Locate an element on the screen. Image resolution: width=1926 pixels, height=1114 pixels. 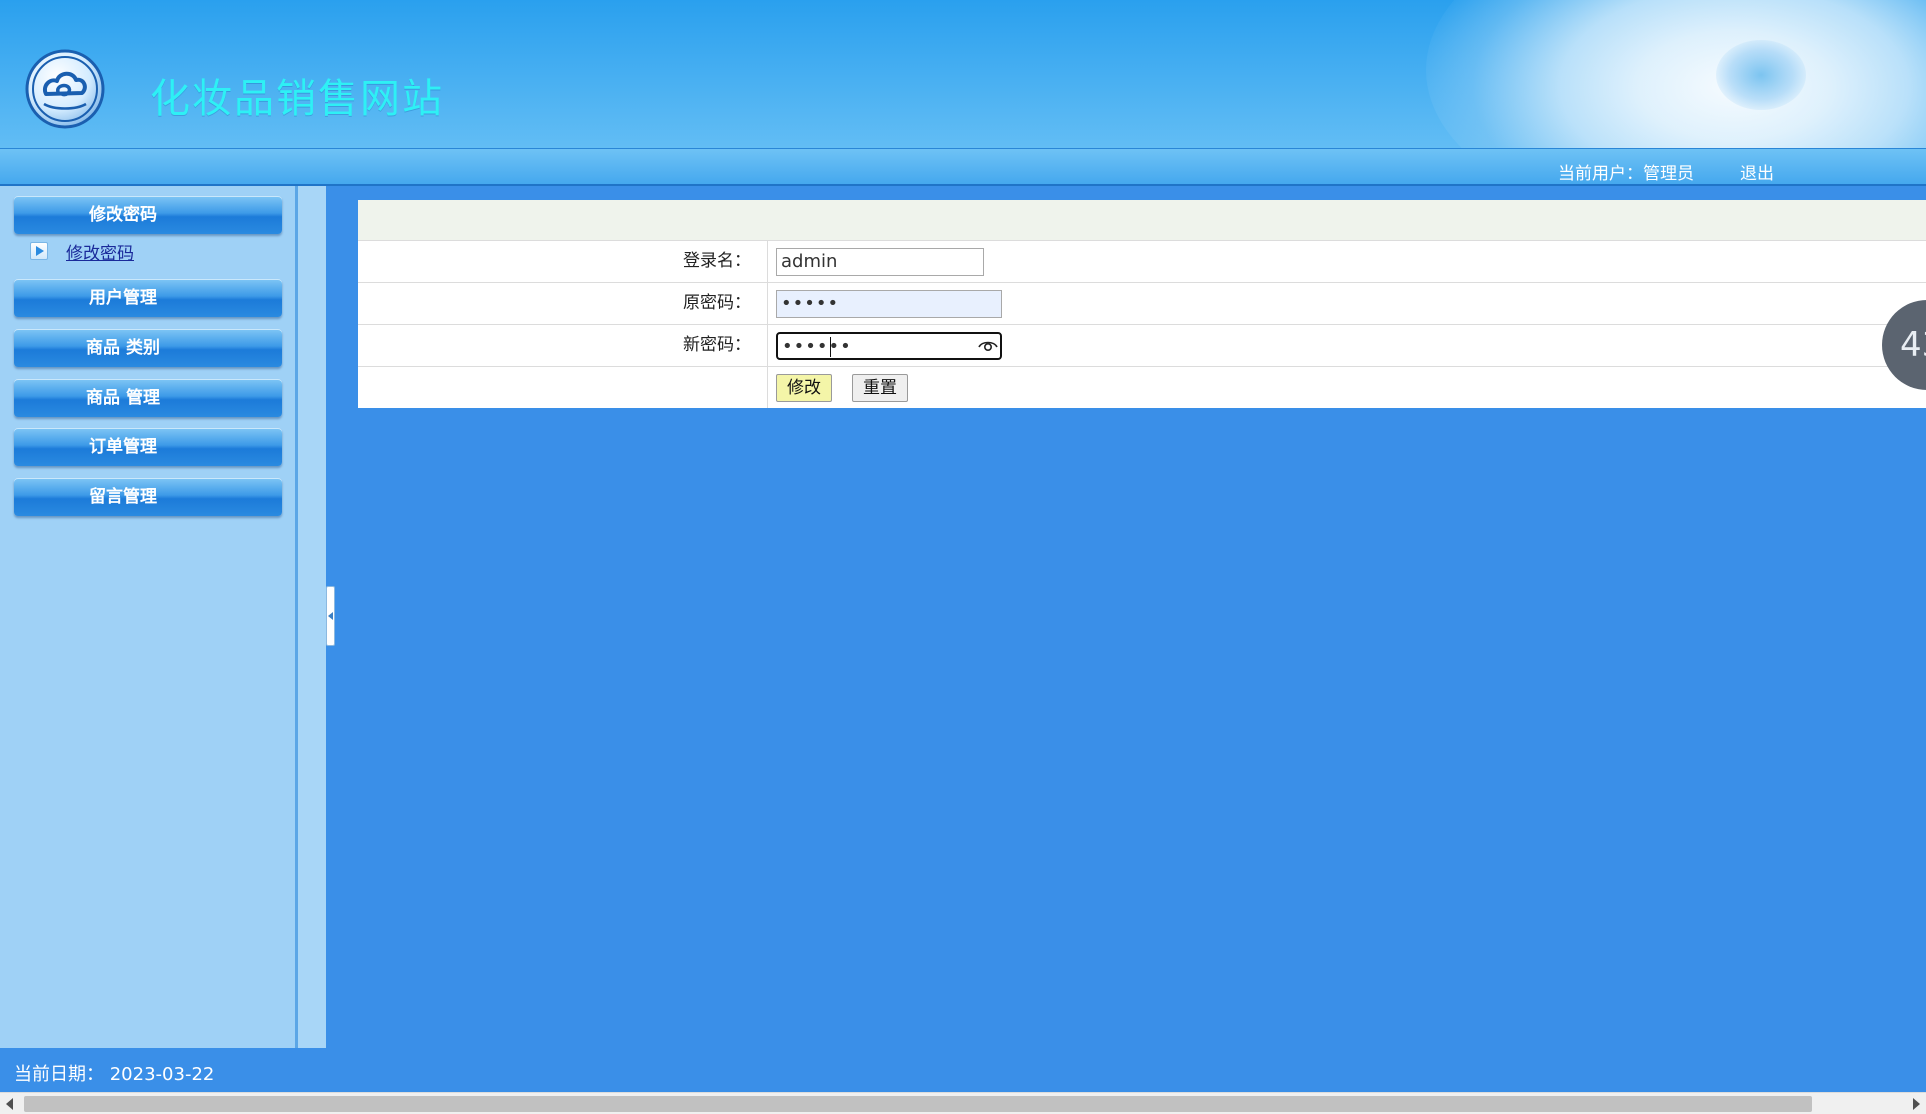
reset-button: 重置 is located at coordinates (880, 388).